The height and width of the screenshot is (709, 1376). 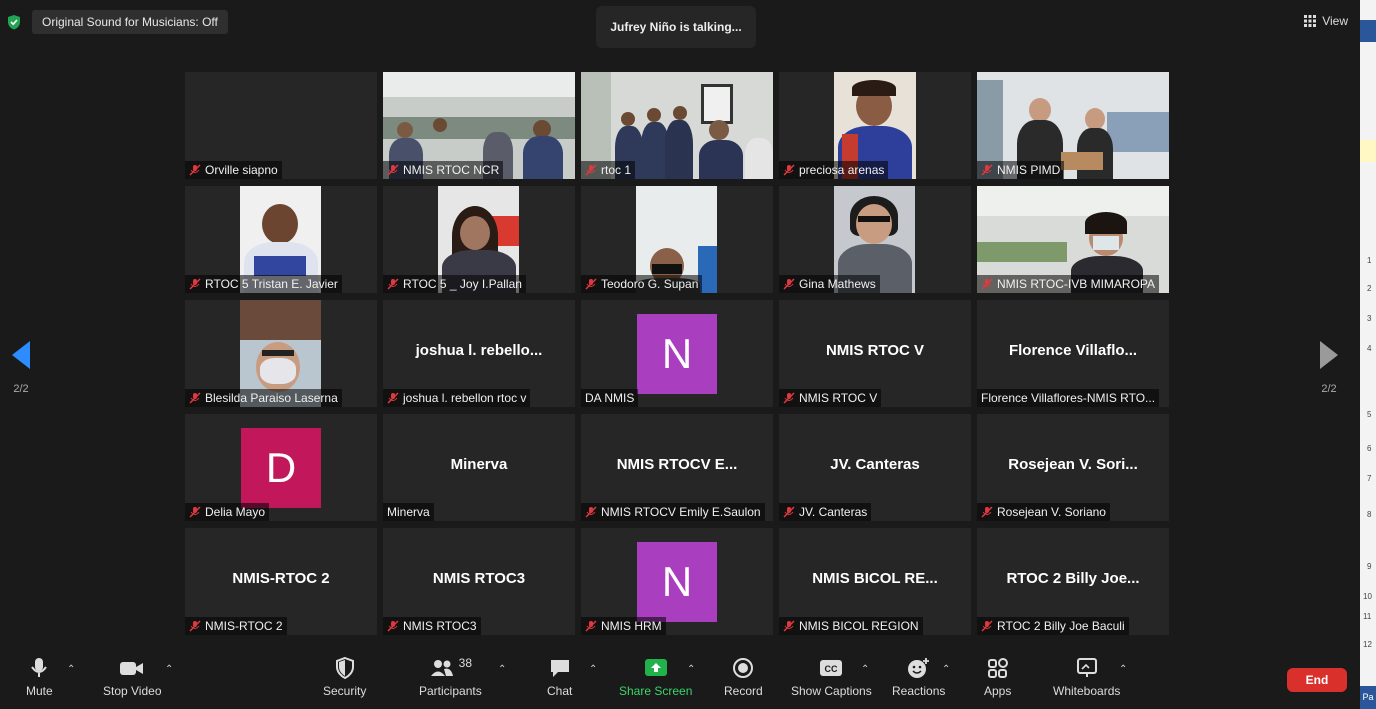 What do you see at coordinates (1369, 478) in the screenshot?
I see `ruler-number: 7` at bounding box center [1369, 478].